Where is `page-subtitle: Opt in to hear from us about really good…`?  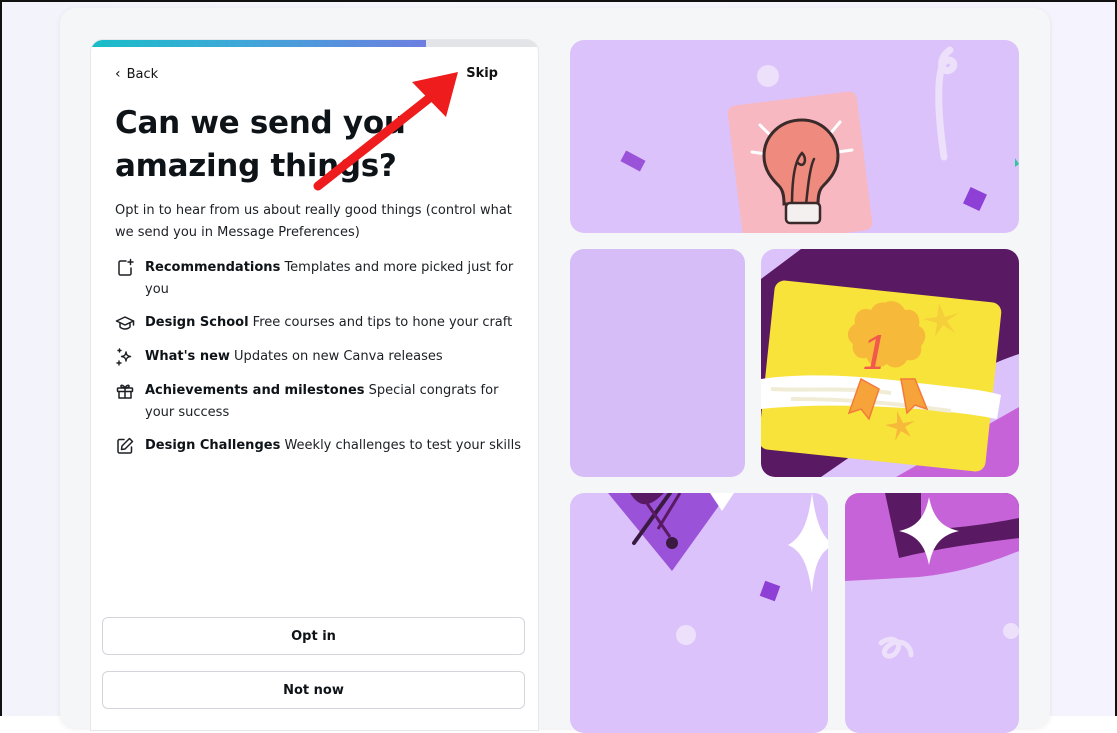
page-subtitle: Opt in to hear from us about really good… is located at coordinates (313, 221).